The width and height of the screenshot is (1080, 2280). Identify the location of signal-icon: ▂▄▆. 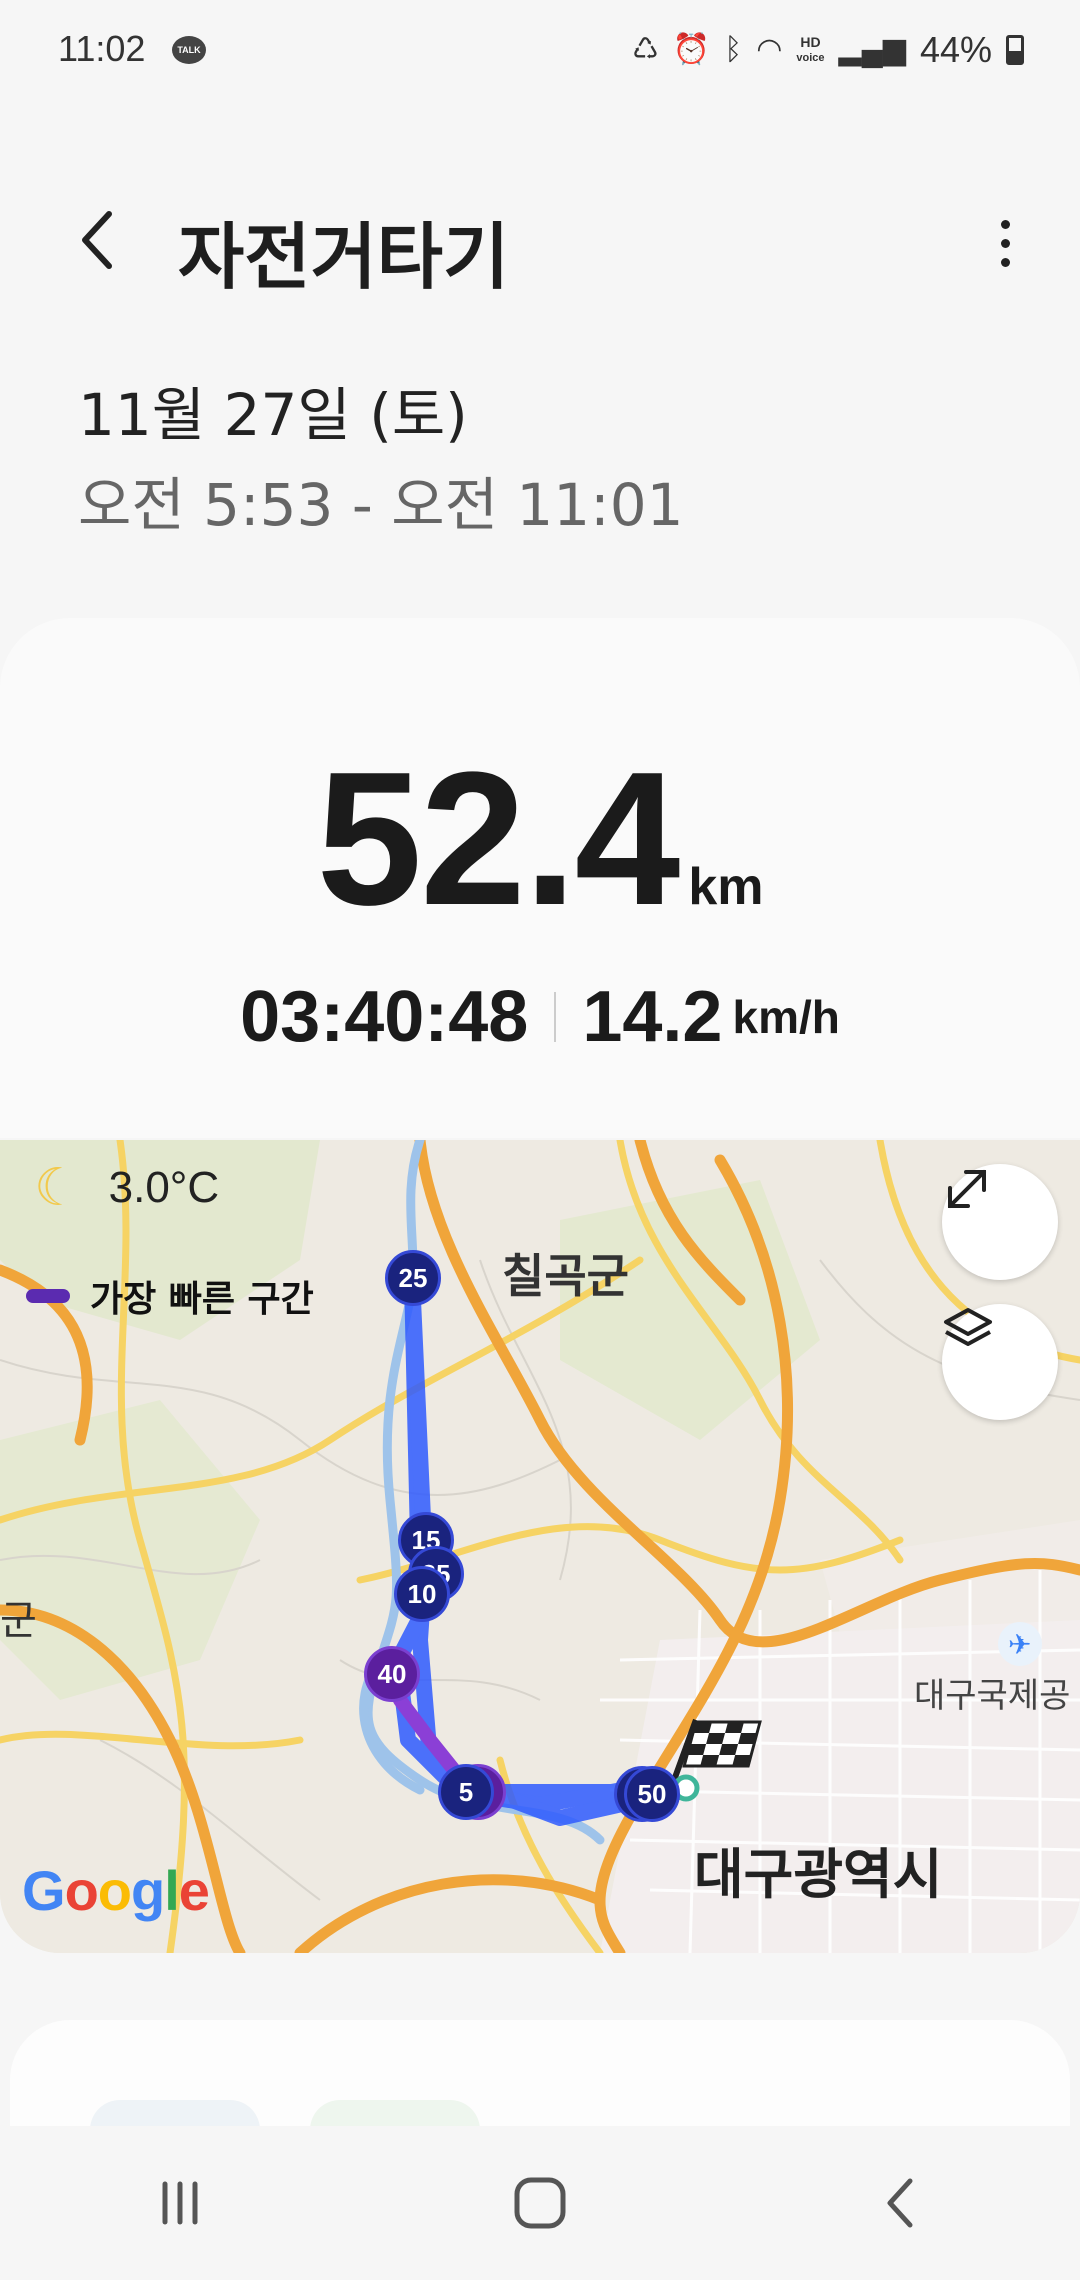
(872, 49).